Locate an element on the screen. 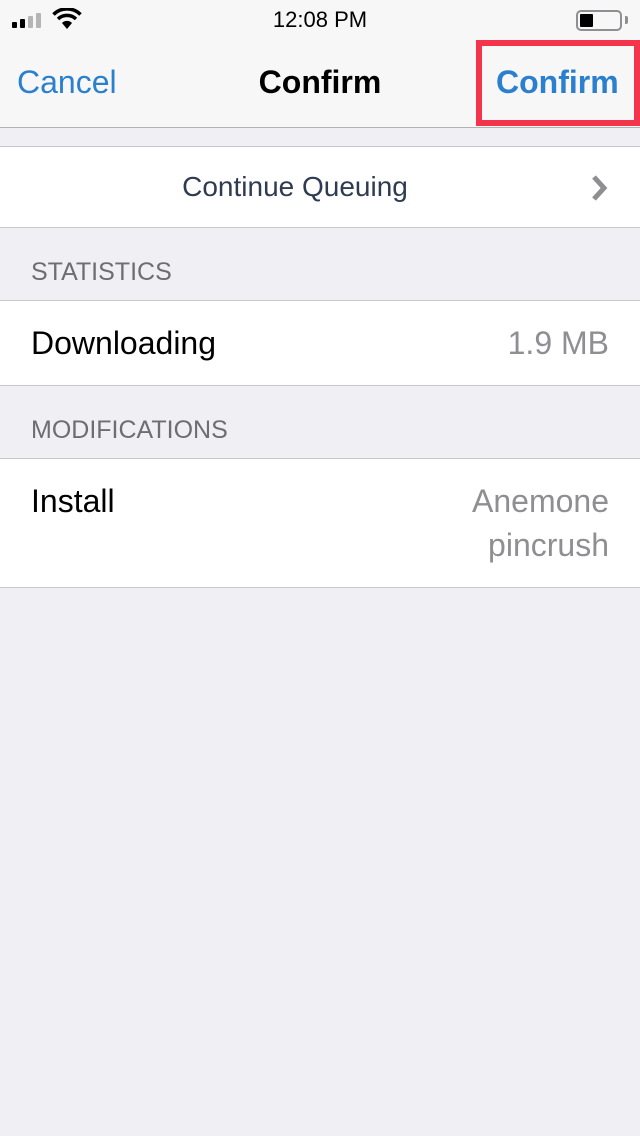 This screenshot has height=1136, width=640. downloading-value: 1.9 MB is located at coordinates (558, 343).